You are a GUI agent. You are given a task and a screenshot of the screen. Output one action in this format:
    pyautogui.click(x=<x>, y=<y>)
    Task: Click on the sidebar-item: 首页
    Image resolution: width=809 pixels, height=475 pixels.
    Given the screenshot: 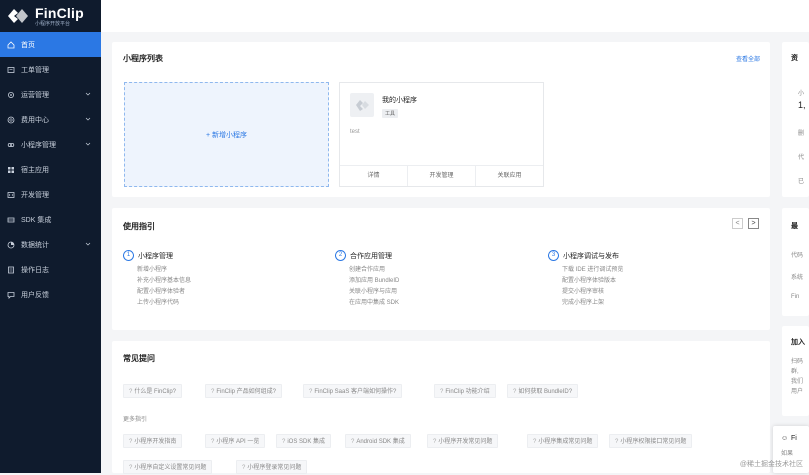 What is the action you would take?
    pyautogui.click(x=50, y=44)
    